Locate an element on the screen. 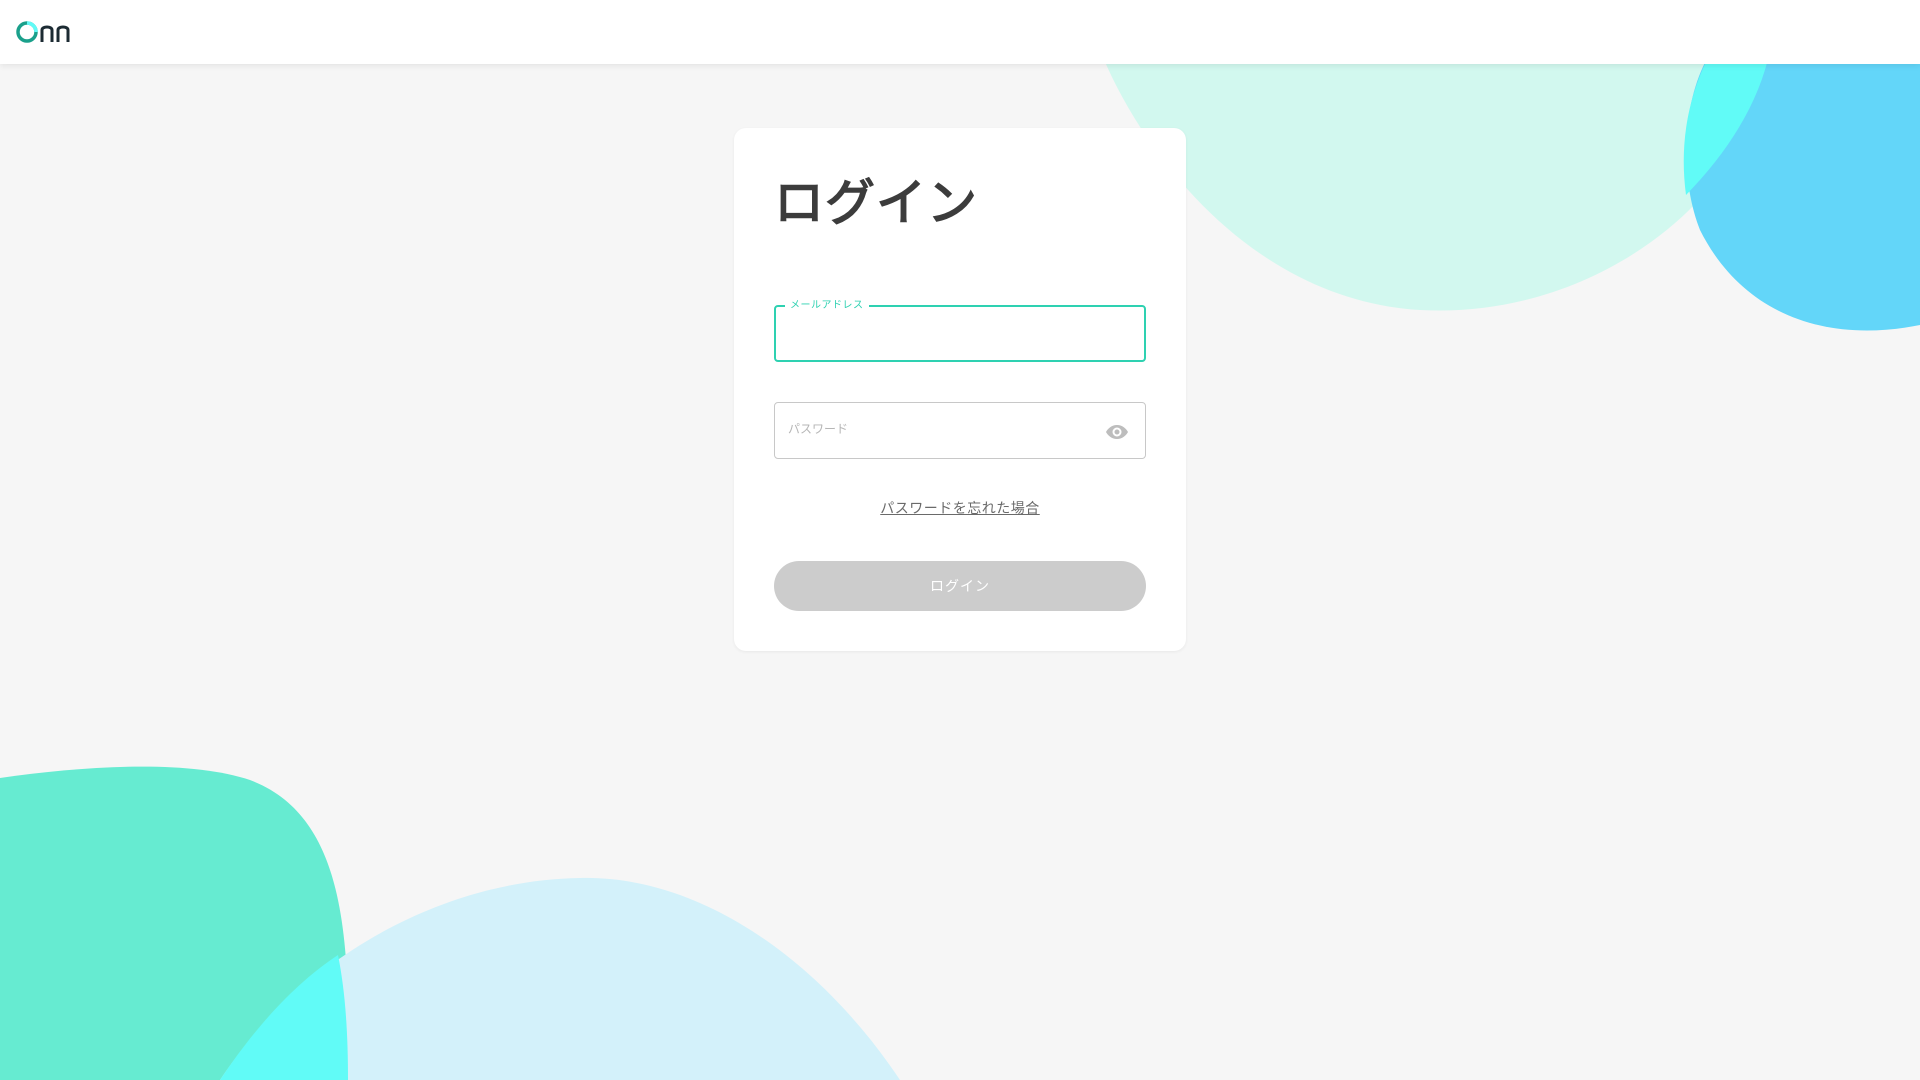 This screenshot has width=1920, height=1080. page-title: ログイン is located at coordinates (876, 203).